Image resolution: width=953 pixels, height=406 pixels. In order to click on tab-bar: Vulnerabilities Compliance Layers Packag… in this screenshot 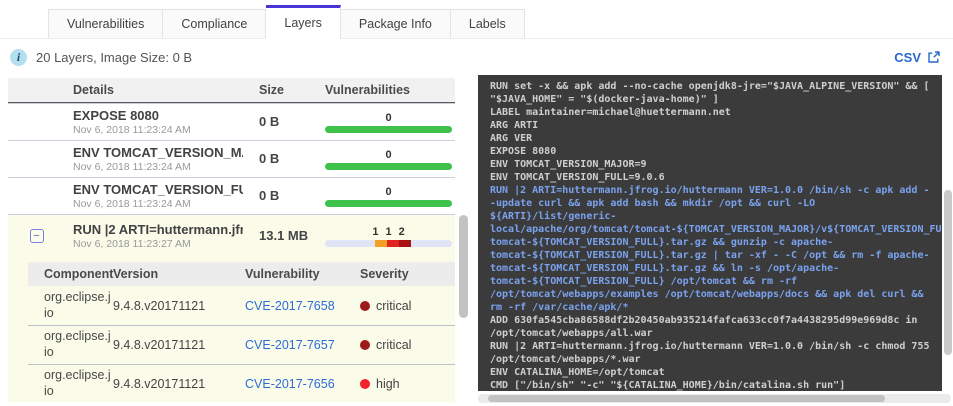, I will do `click(286, 22)`.